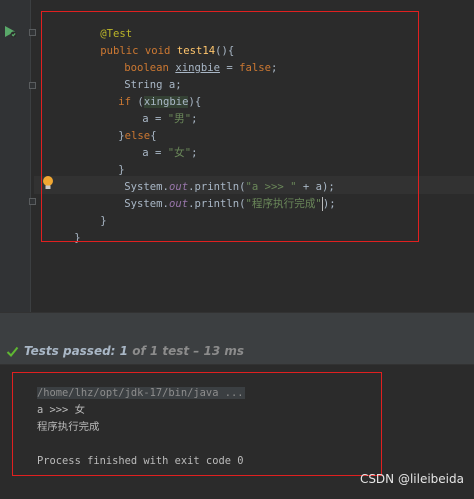 The height and width of the screenshot is (499, 474). I want to click on test-status-bar: Tests passed: 1 of 1 test – 13 ms, so click(237, 351).